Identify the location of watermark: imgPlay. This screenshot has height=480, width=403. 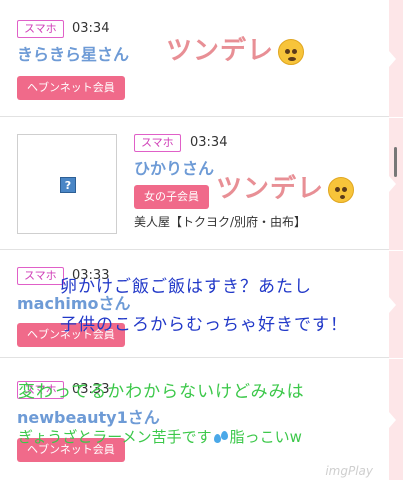
(349, 471).